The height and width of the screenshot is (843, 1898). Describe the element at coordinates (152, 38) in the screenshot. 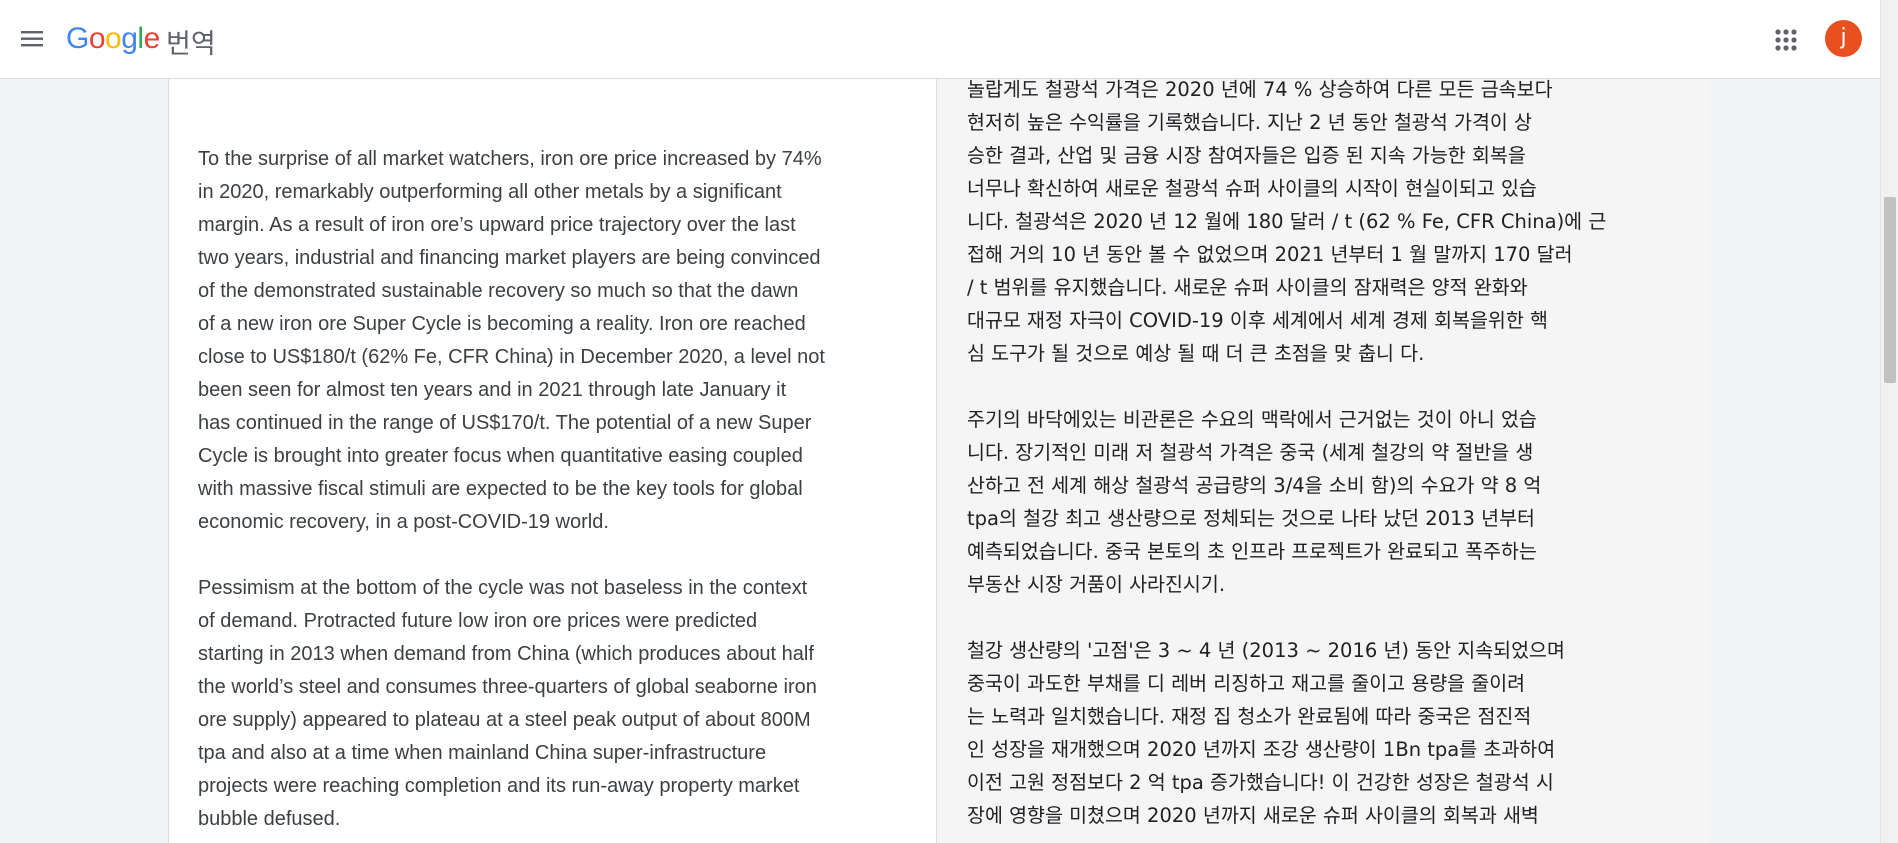

I see `logo-letter: e` at that location.